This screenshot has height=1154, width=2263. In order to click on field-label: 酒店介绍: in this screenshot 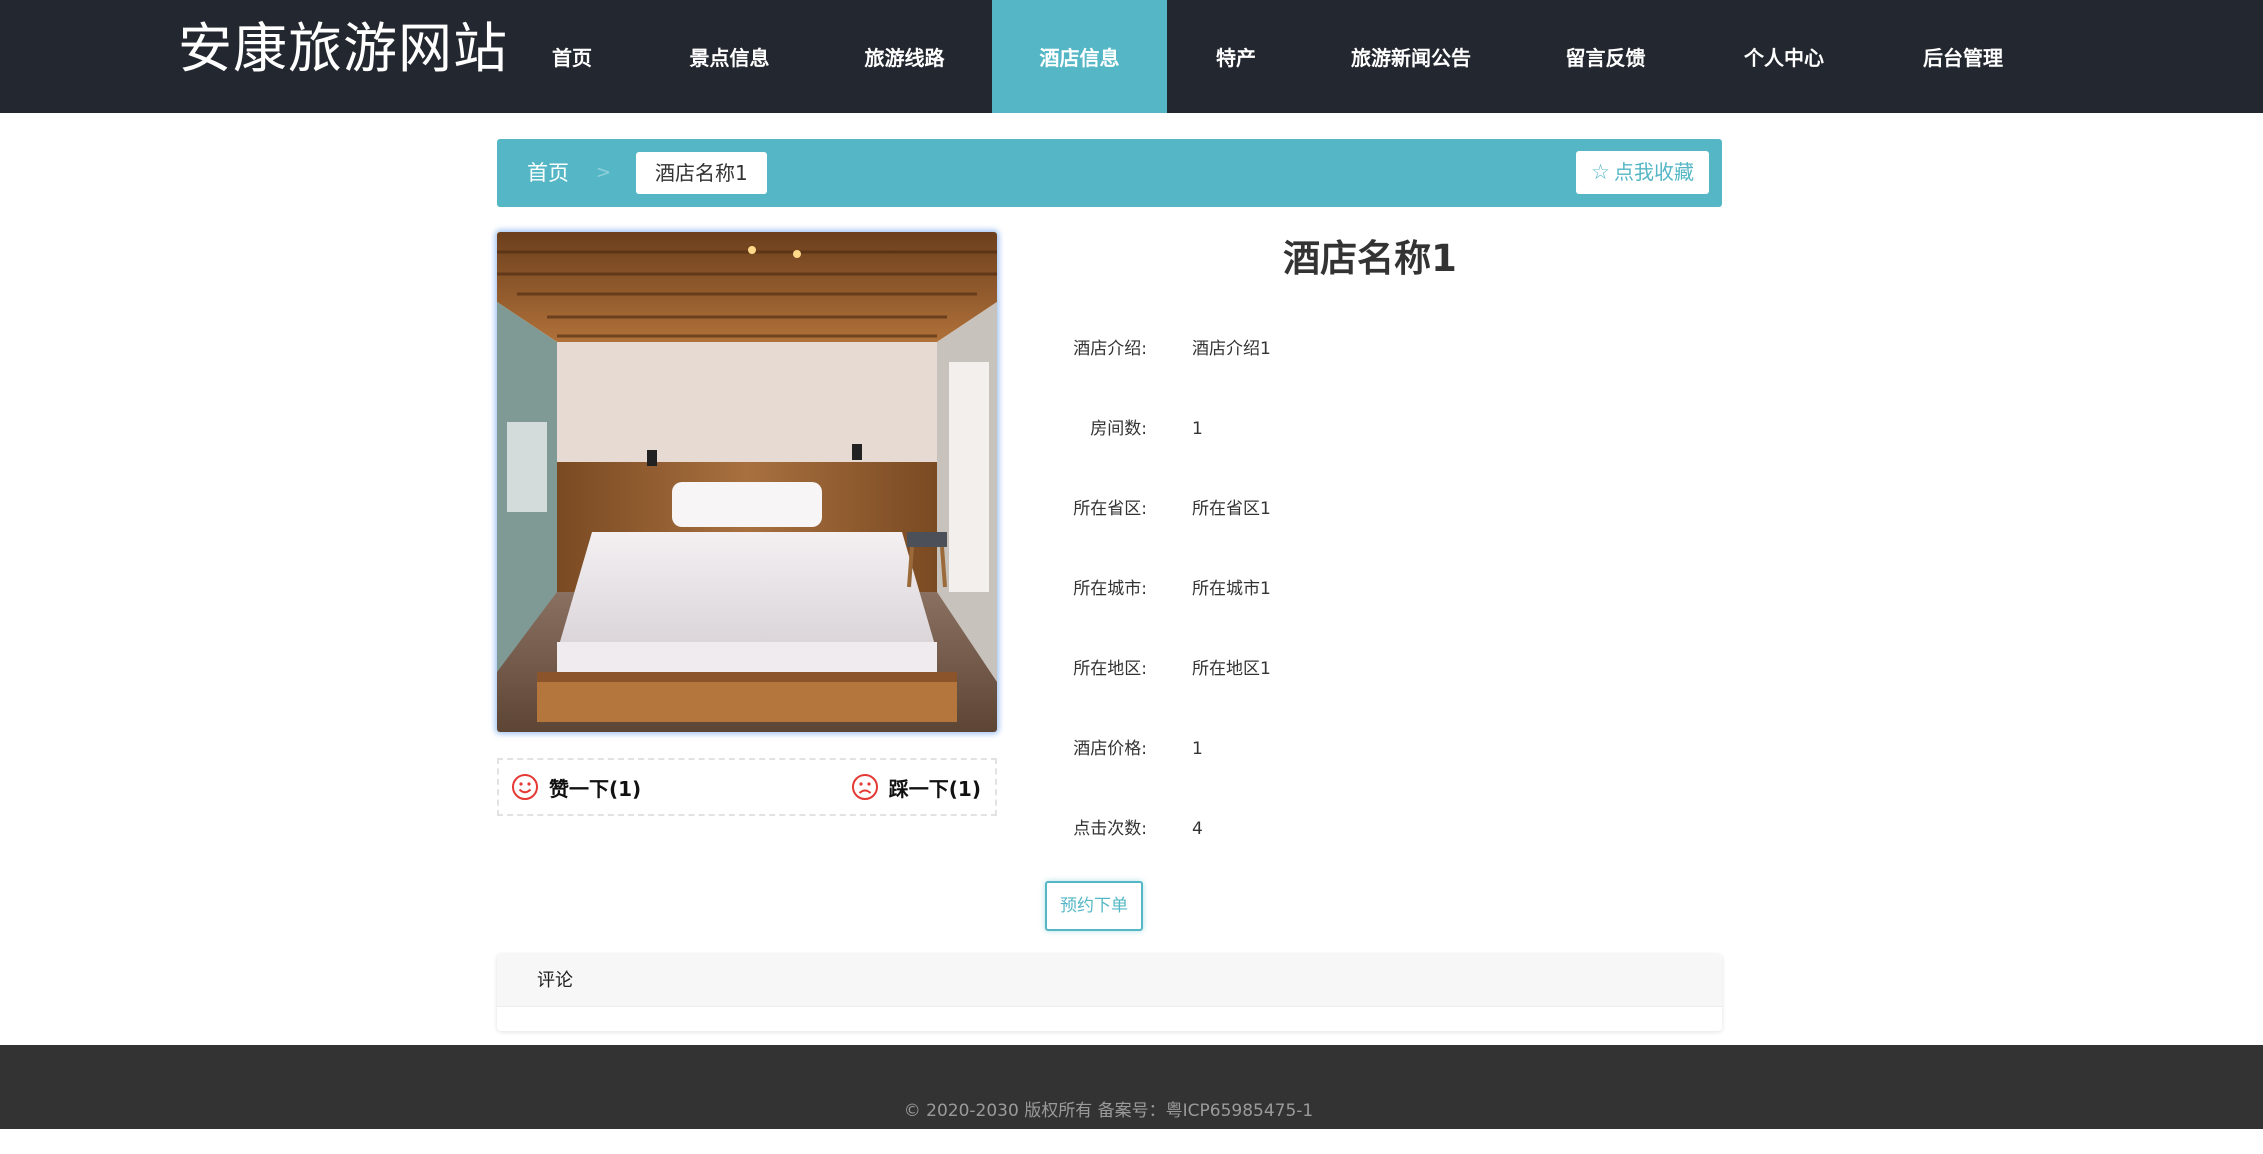, I will do `click(1110, 349)`.